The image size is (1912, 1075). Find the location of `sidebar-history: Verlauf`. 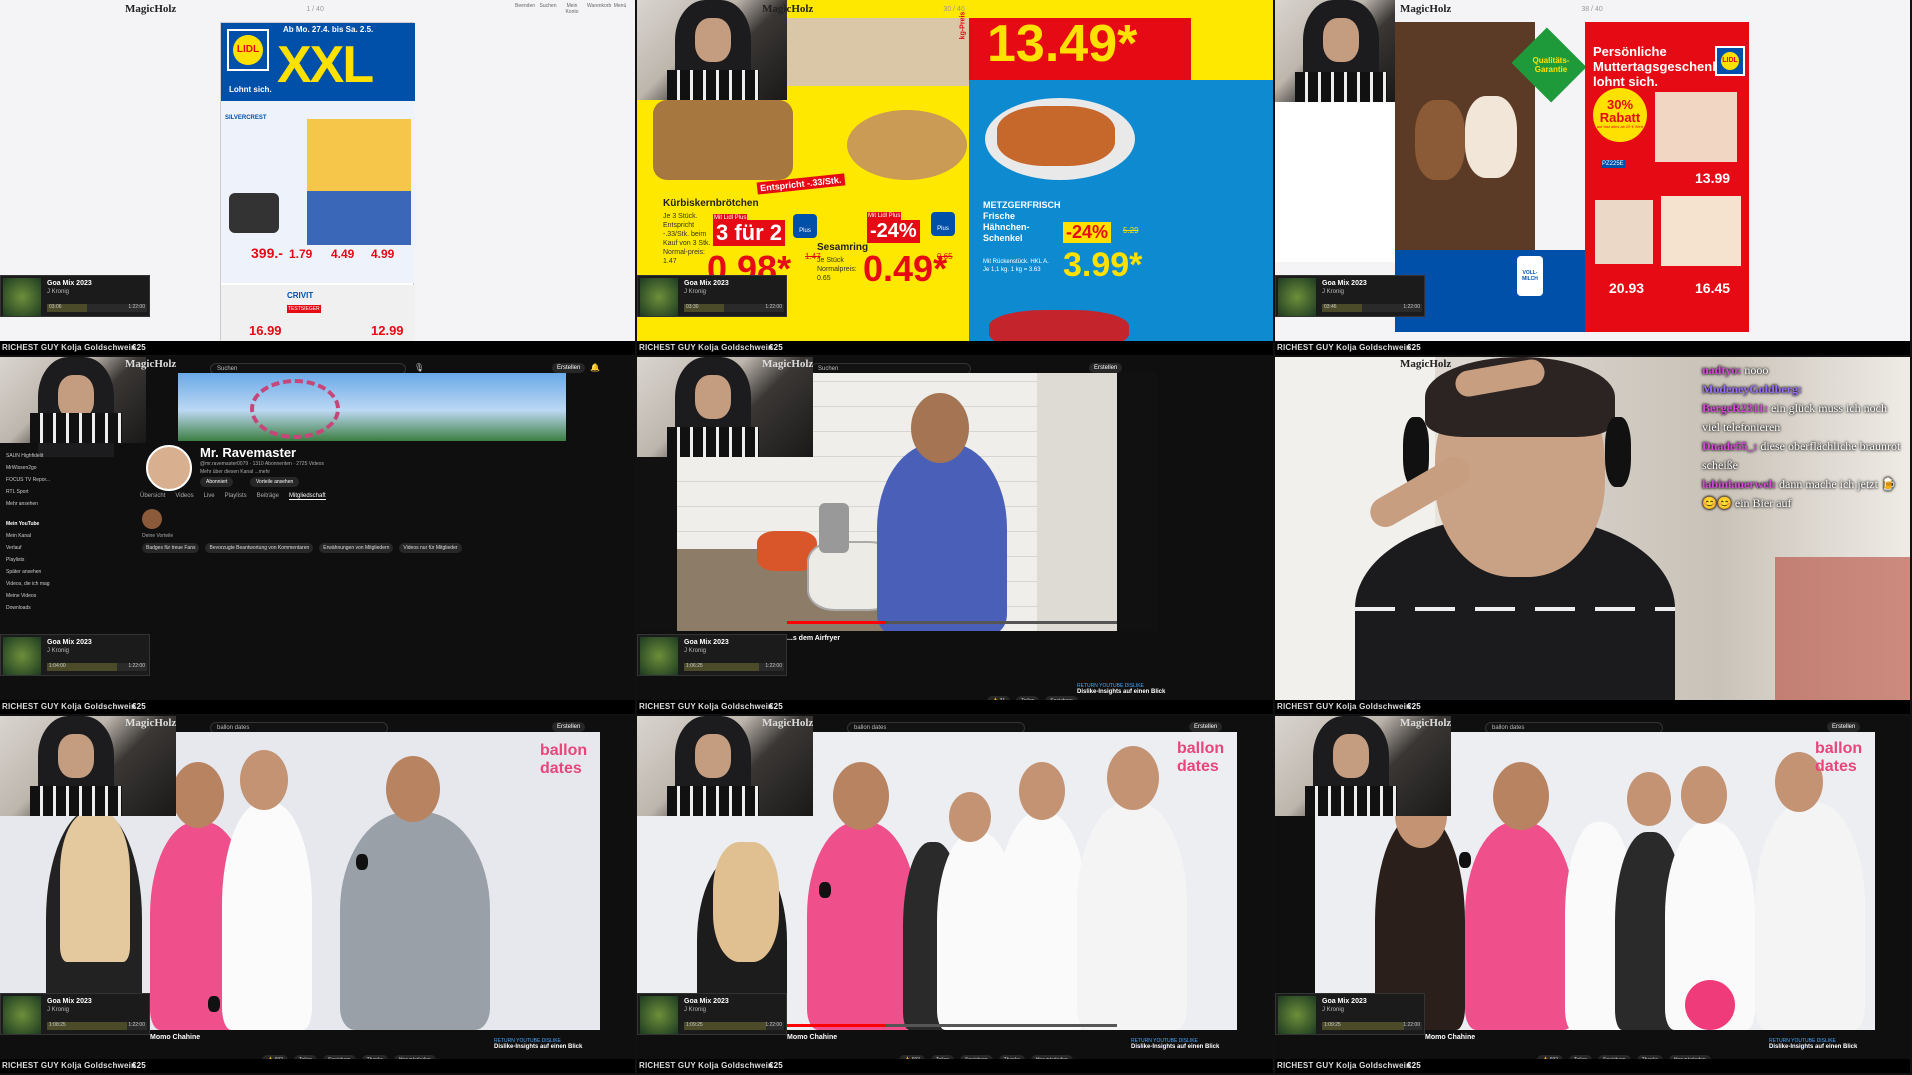

sidebar-history: Verlauf is located at coordinates (14, 548).